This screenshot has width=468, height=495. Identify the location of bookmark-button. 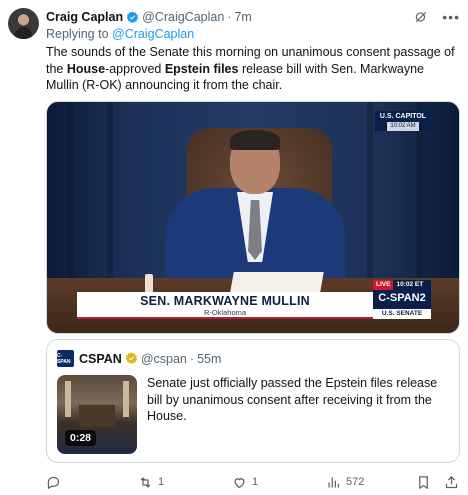
(423, 482).